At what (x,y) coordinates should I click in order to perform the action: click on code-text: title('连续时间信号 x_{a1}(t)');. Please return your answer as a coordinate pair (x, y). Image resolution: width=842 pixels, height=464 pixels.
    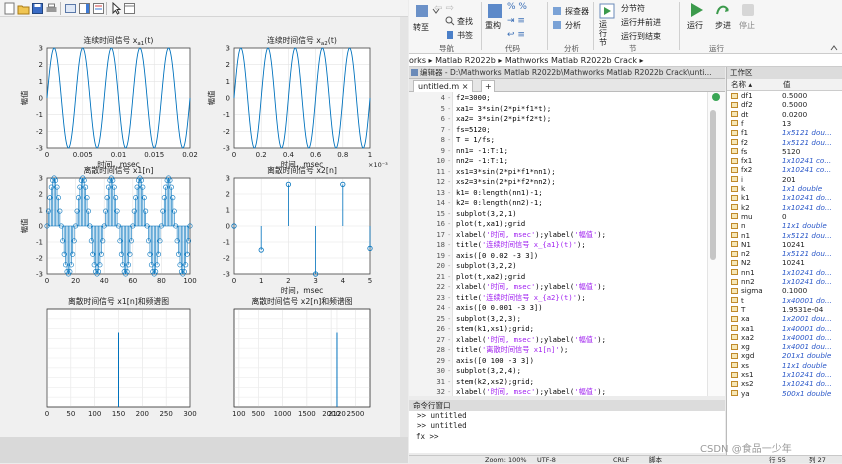
    Looking at the image, I should click on (521, 245).